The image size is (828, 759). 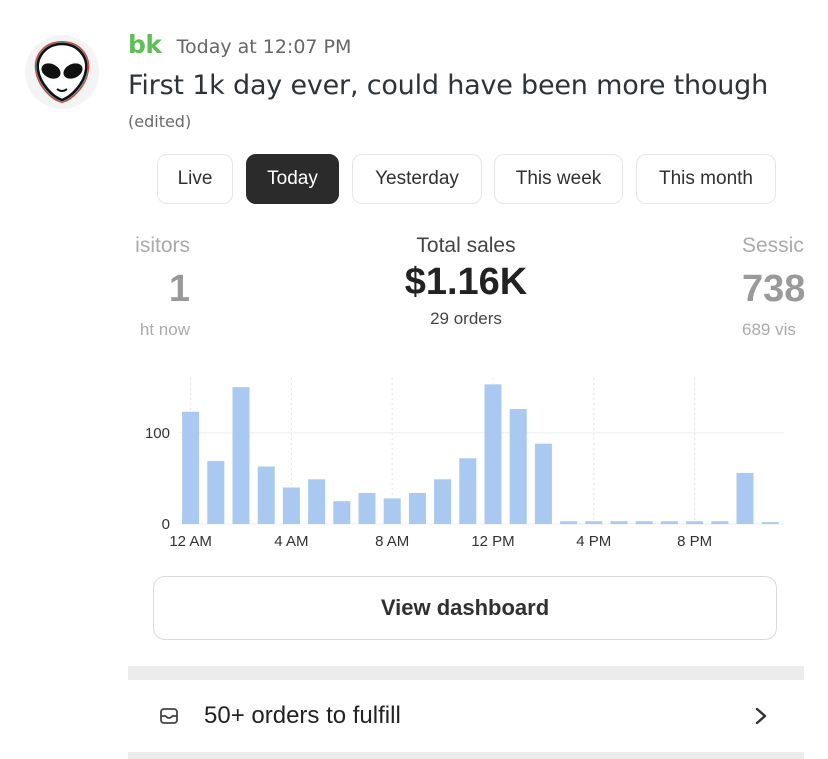 I want to click on metric-visitors-sub: ht now, so click(x=164, y=329).